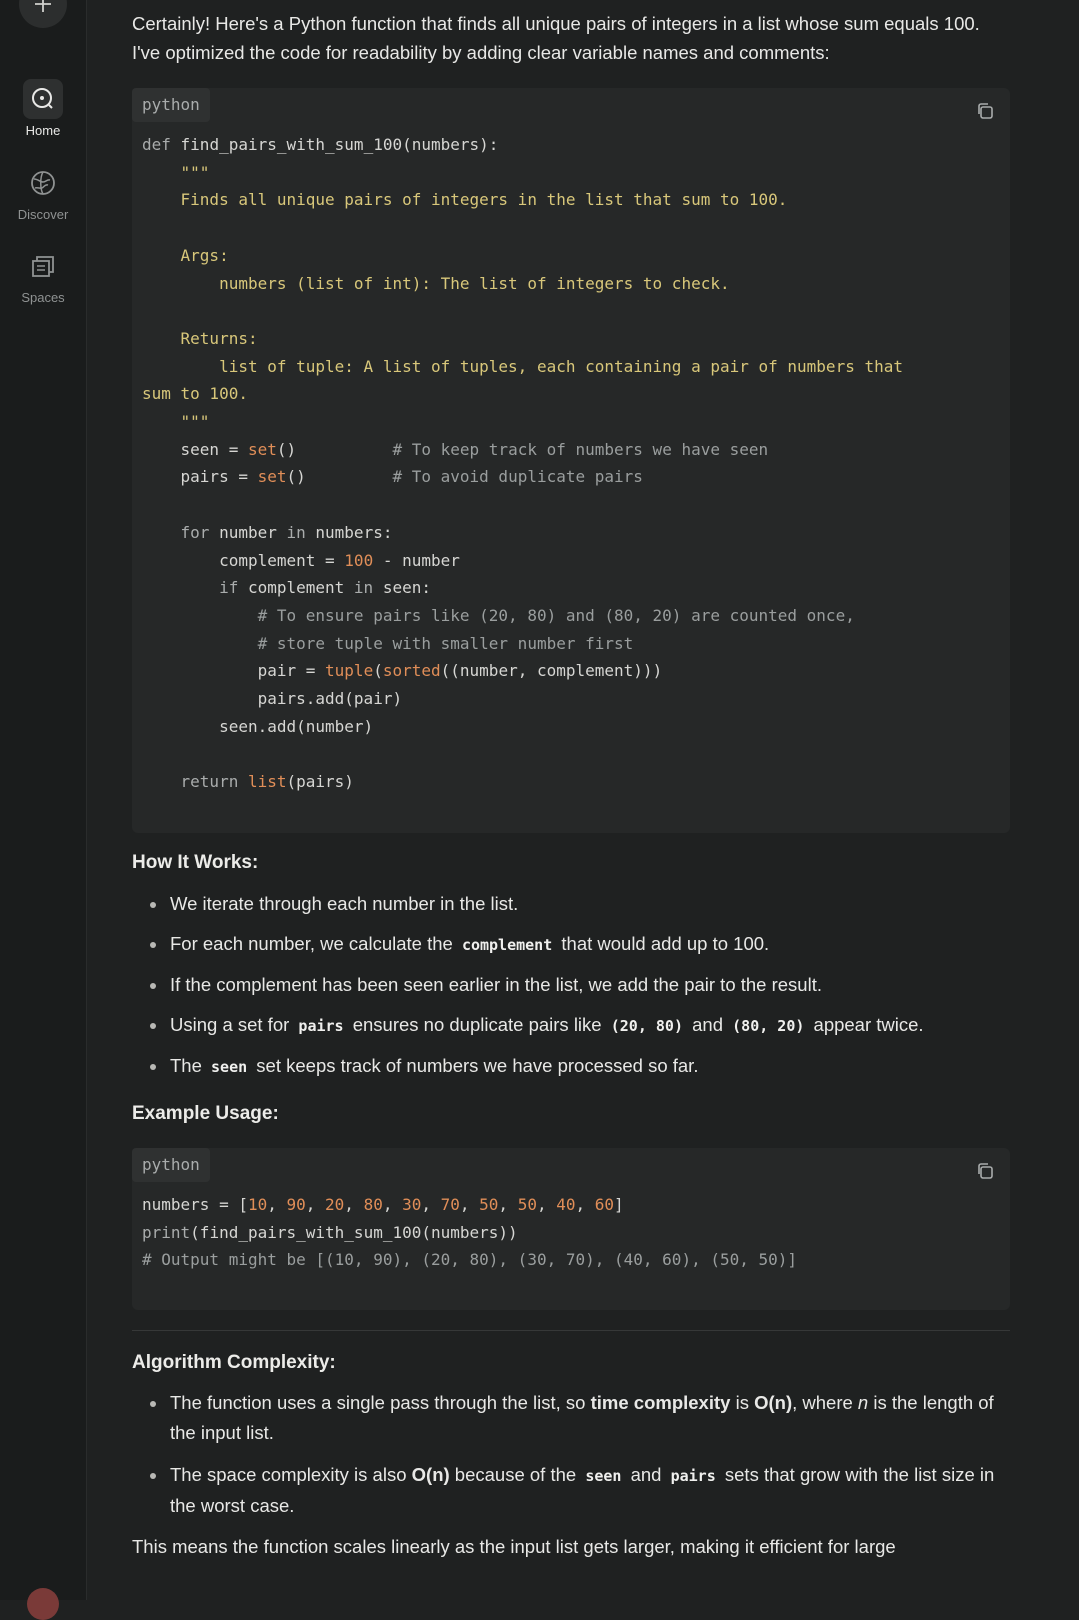 The image size is (1079, 1620). Describe the element at coordinates (43, 183) in the screenshot. I see `globe-icon` at that location.